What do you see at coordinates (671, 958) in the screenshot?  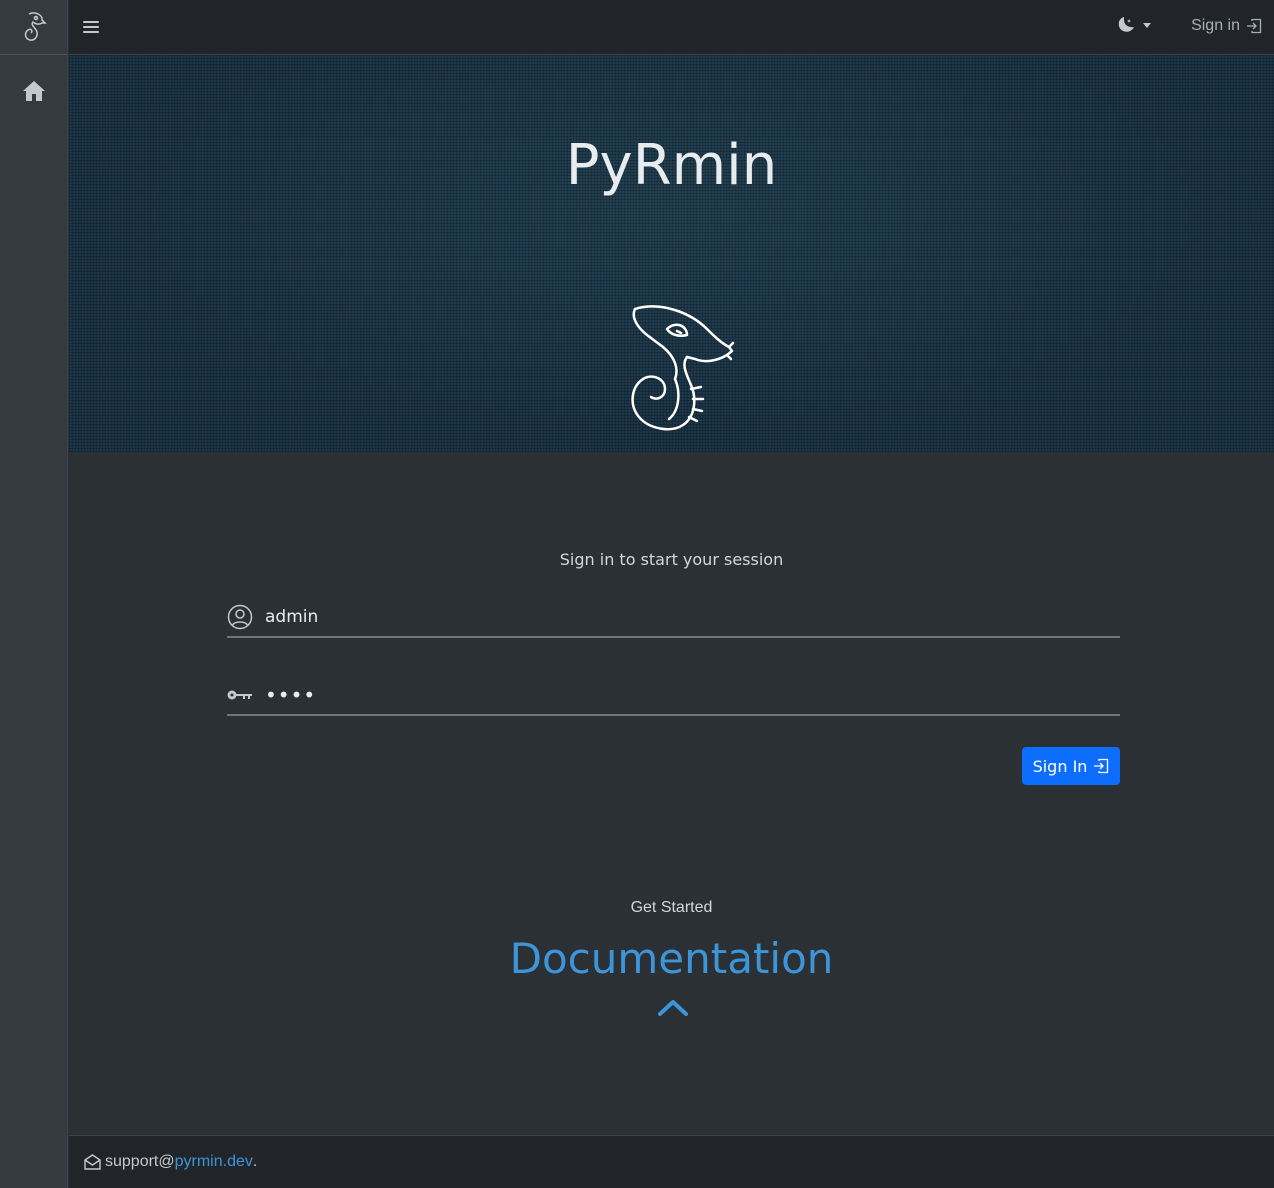 I see `documentation-link: Documentation` at bounding box center [671, 958].